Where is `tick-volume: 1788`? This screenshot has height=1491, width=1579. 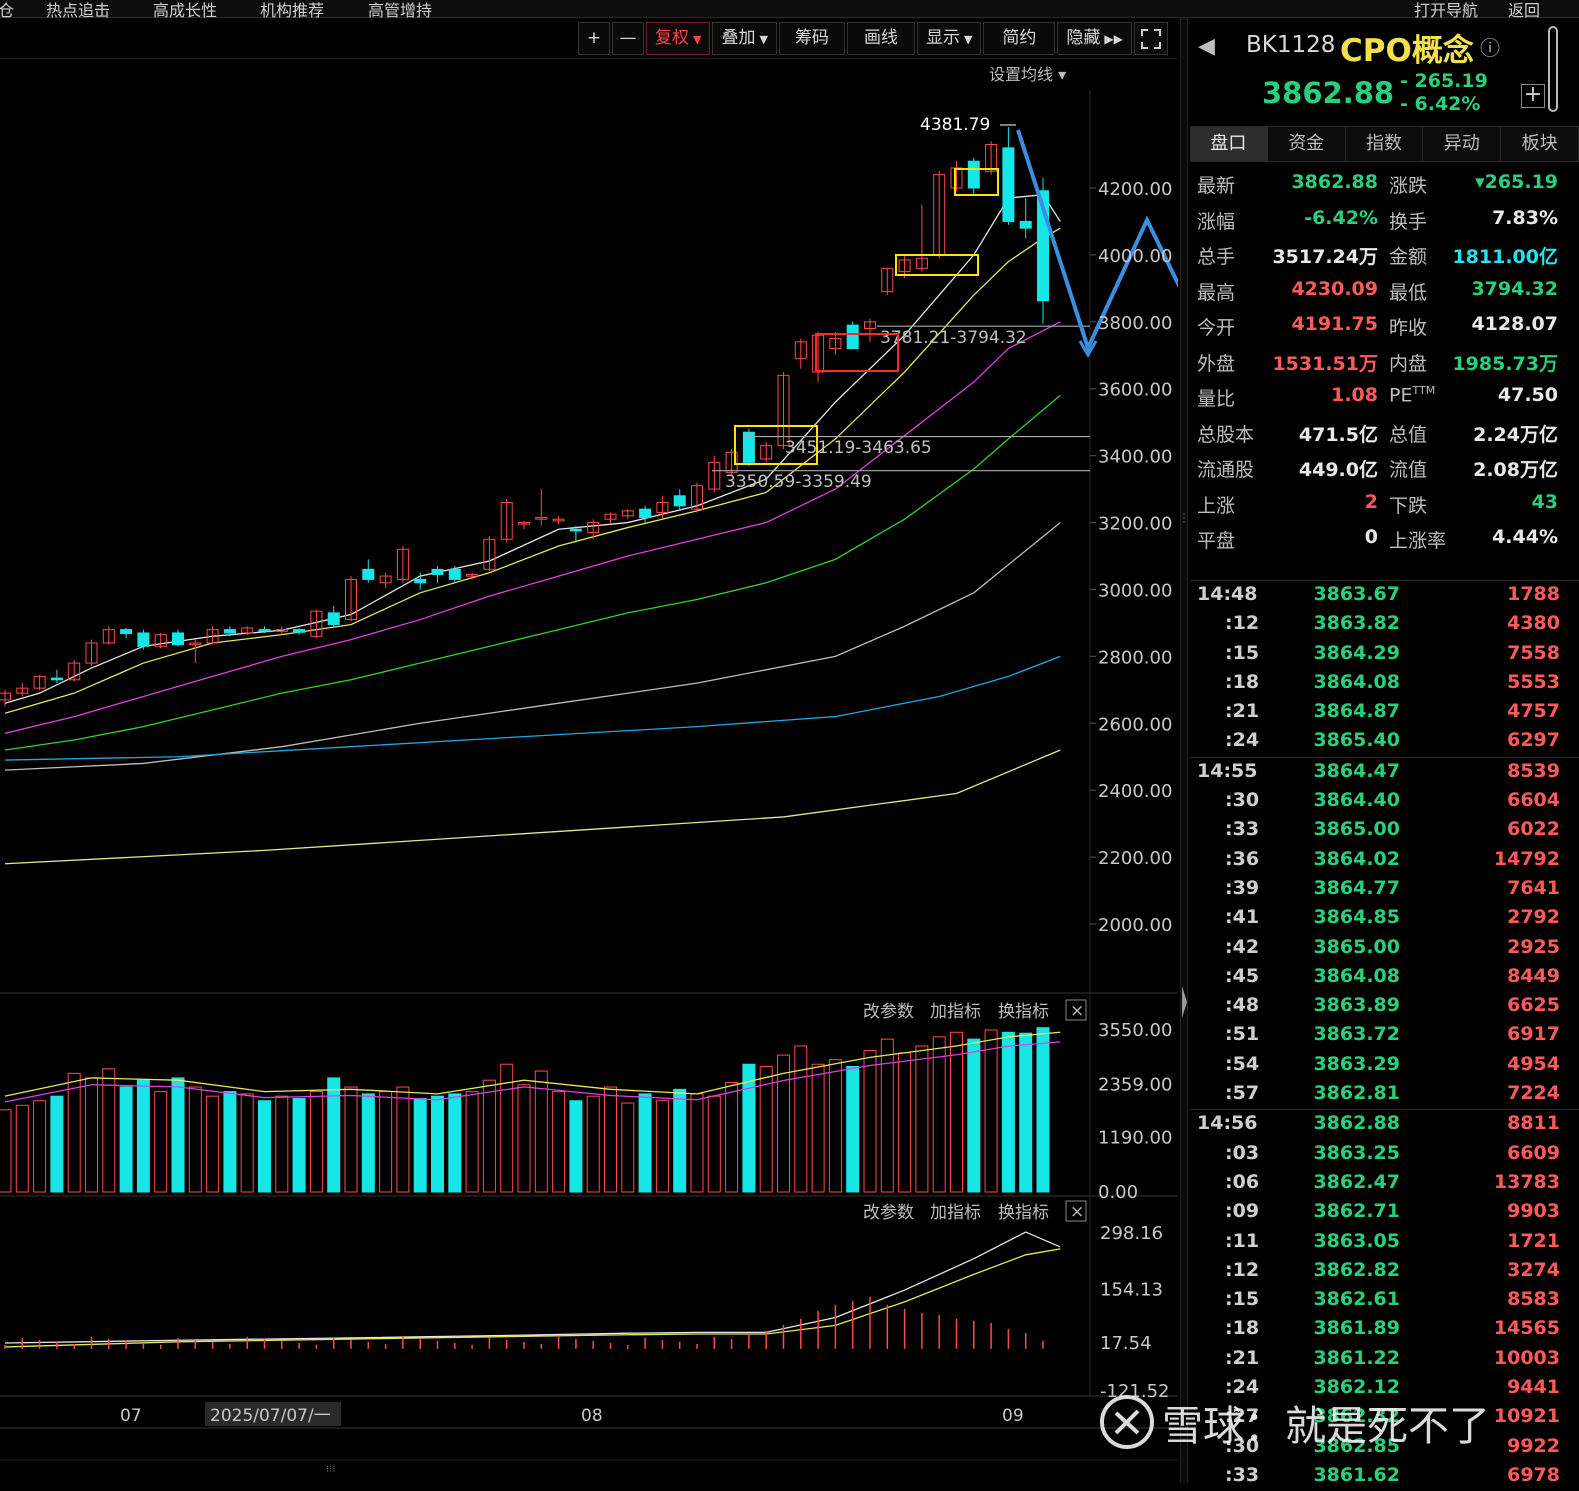
tick-volume: 1788 is located at coordinates (1533, 594).